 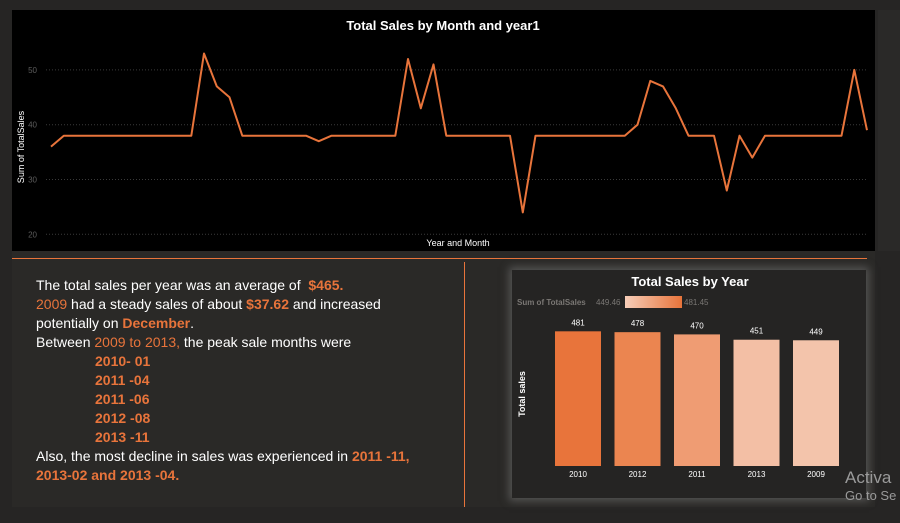 What do you see at coordinates (335, 304) in the screenshot?
I see `narrative-text: and increased` at bounding box center [335, 304].